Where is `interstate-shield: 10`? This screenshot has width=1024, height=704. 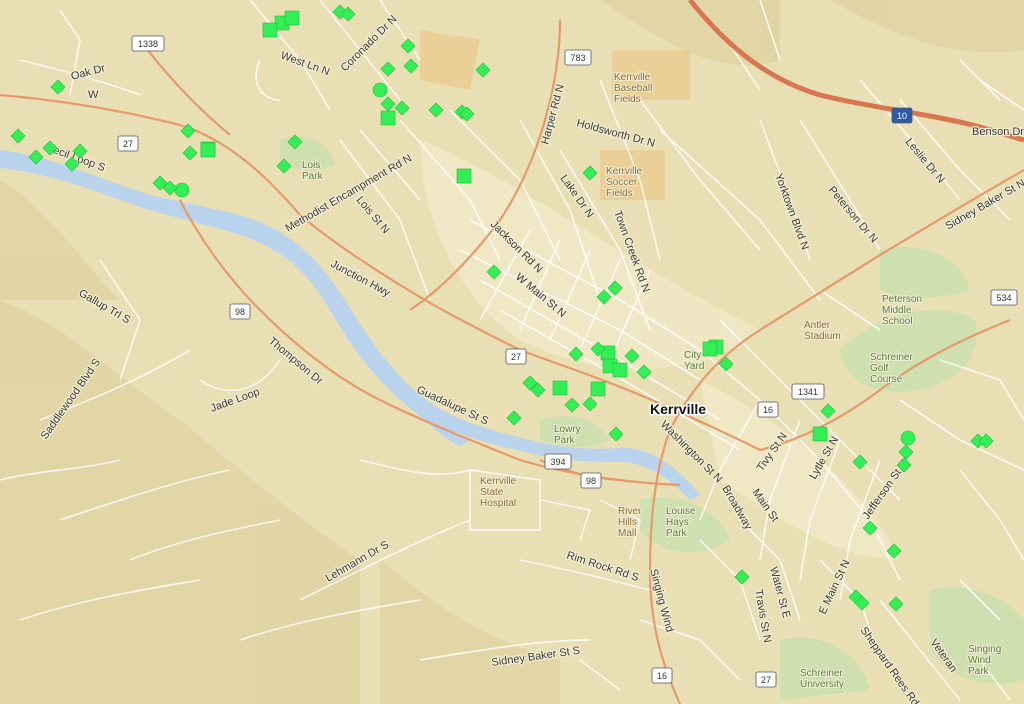
interstate-shield: 10 is located at coordinates (902, 115).